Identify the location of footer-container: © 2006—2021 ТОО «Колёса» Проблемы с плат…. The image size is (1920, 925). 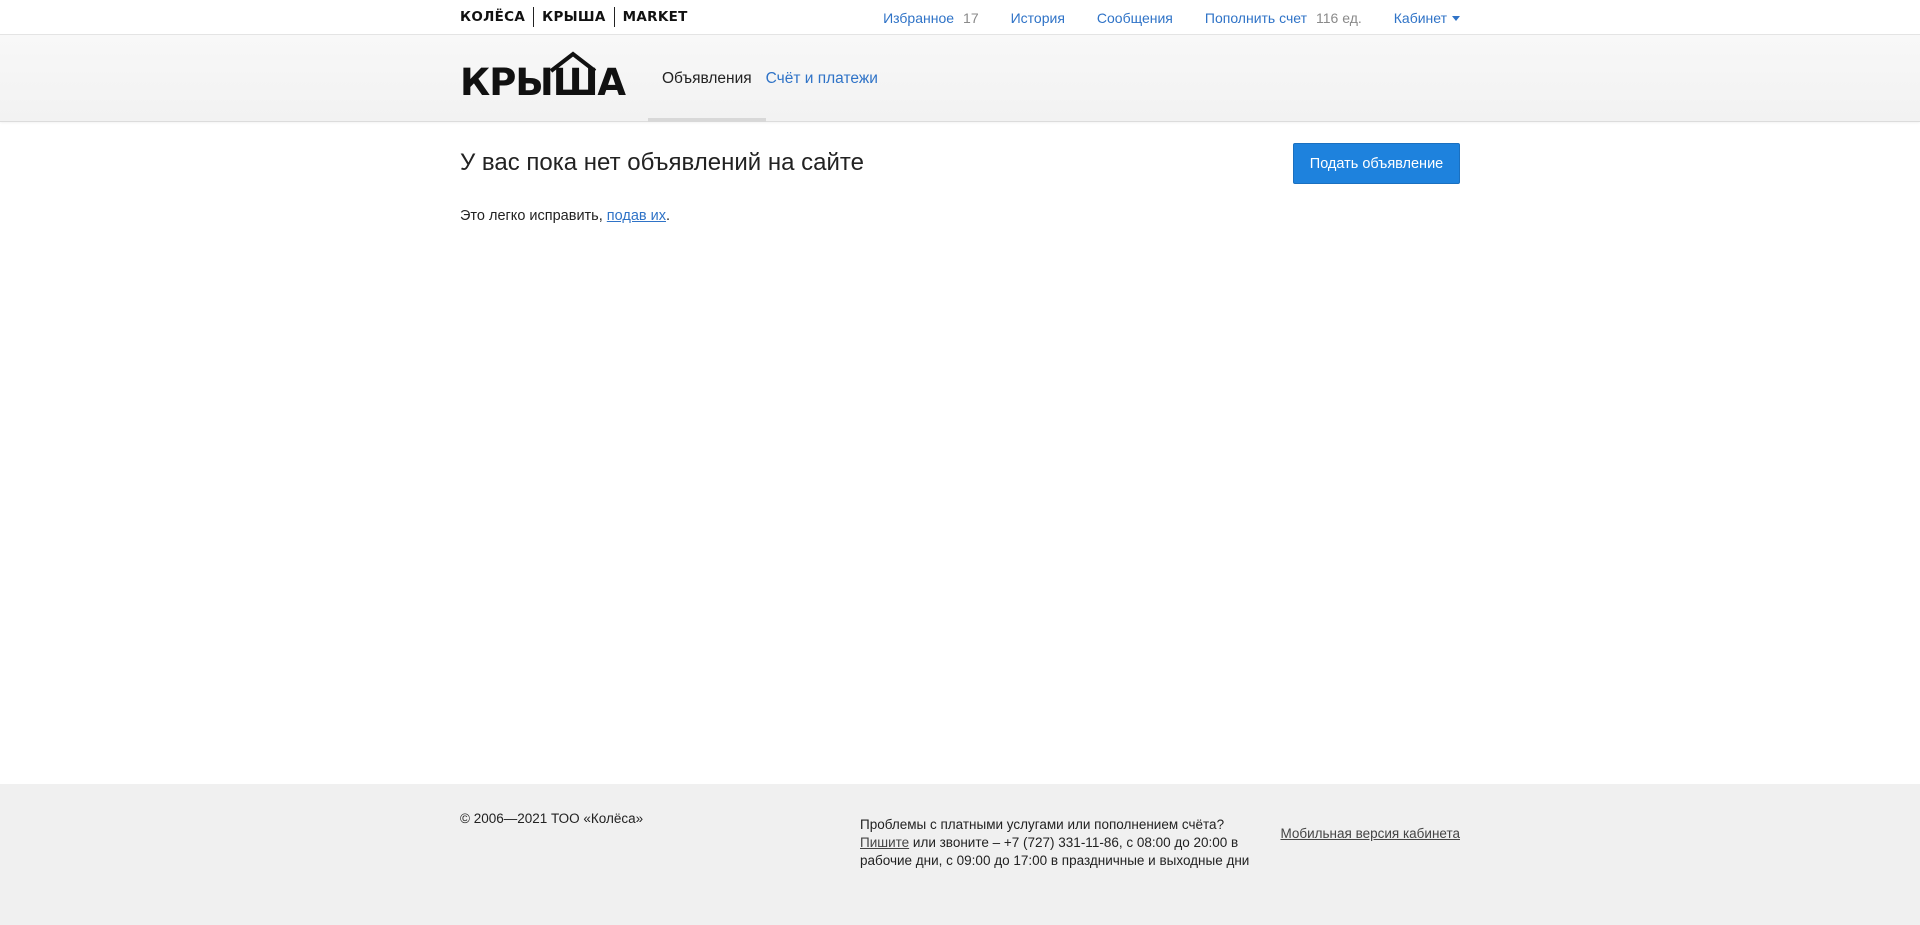
(960, 854).